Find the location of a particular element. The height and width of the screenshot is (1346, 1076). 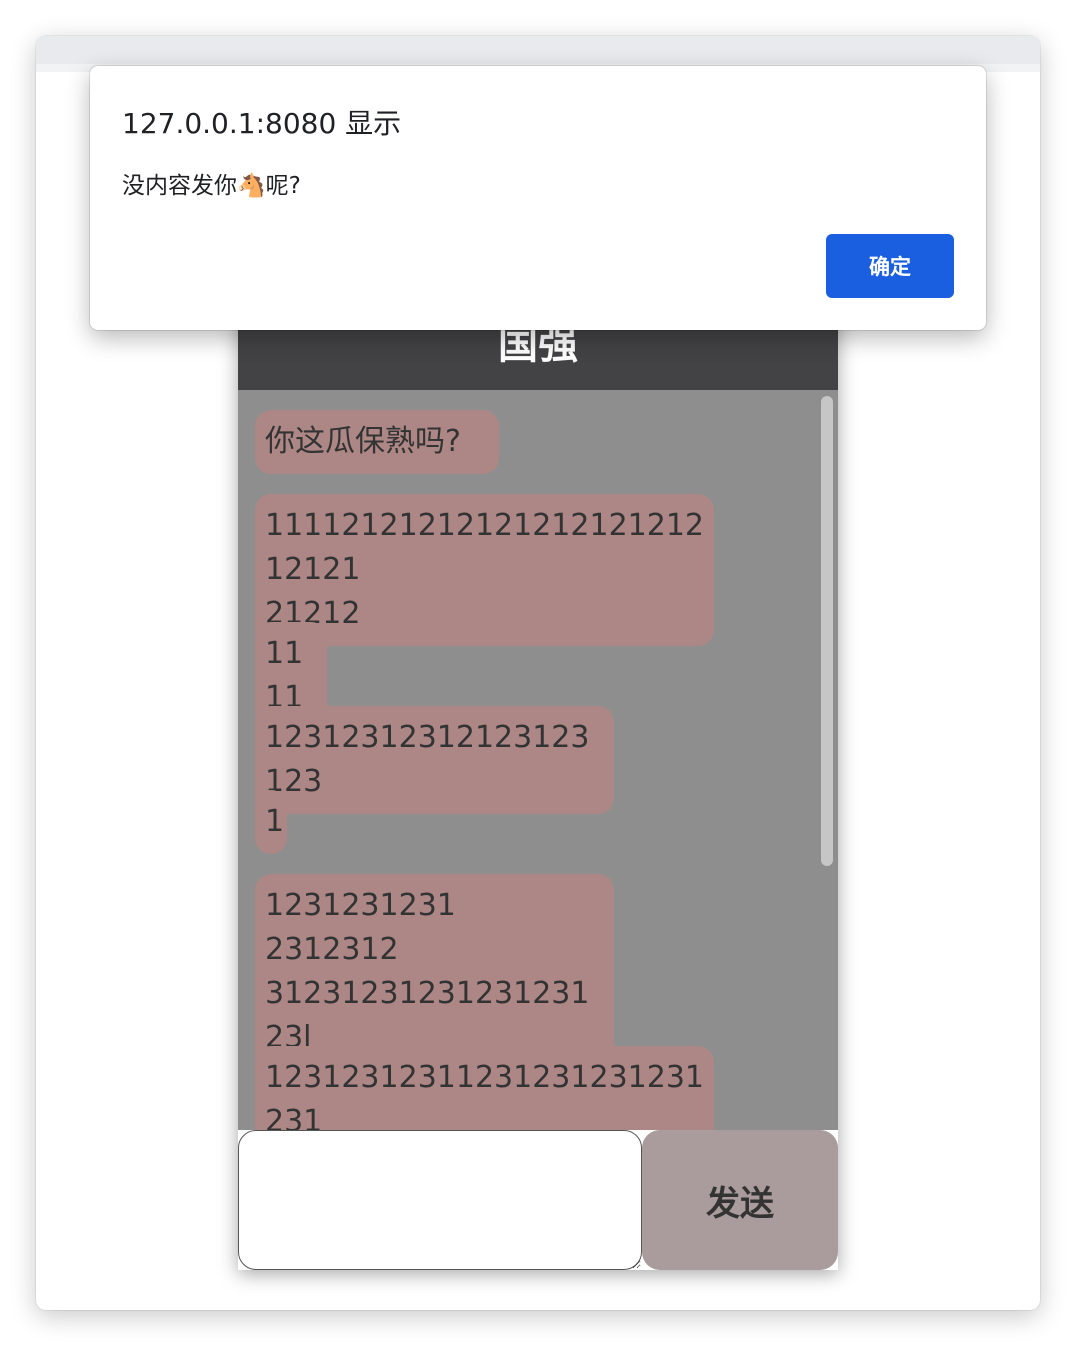

scrollbar-thumb is located at coordinates (827, 631).